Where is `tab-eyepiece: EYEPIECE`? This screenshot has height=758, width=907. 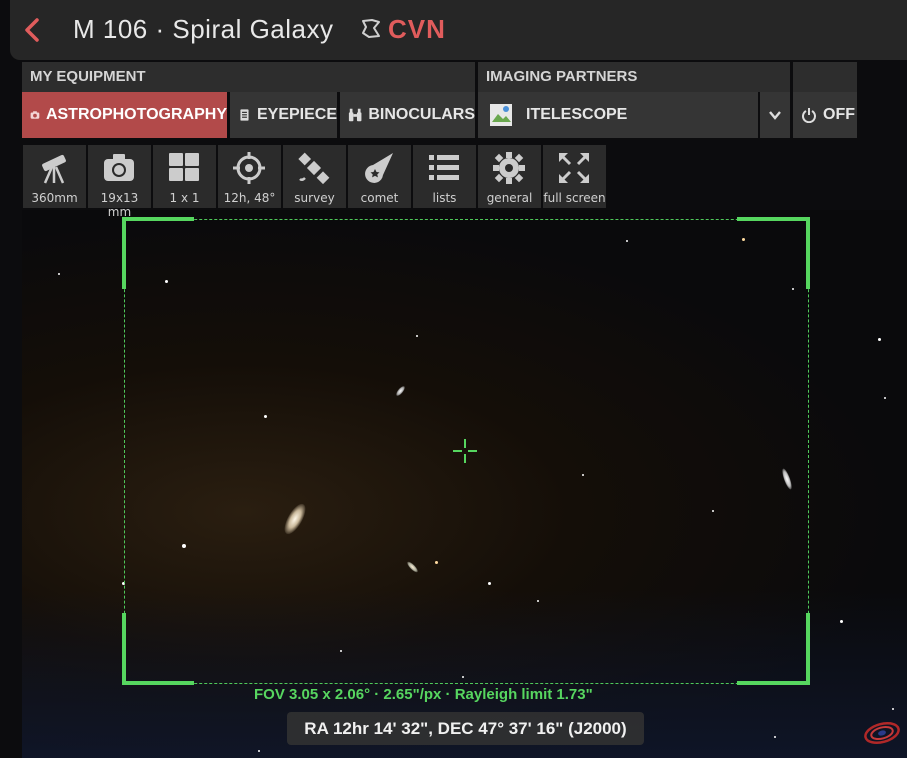 tab-eyepiece: EYEPIECE is located at coordinates (283, 115).